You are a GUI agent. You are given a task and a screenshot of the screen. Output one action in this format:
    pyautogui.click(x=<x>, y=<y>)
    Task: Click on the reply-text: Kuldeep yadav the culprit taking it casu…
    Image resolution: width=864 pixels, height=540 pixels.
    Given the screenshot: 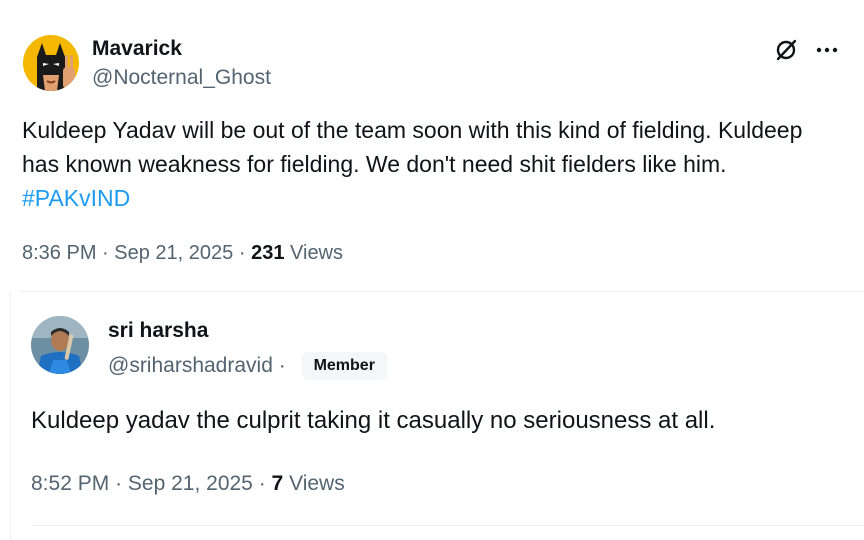 What is the action you would take?
    pyautogui.click(x=373, y=420)
    